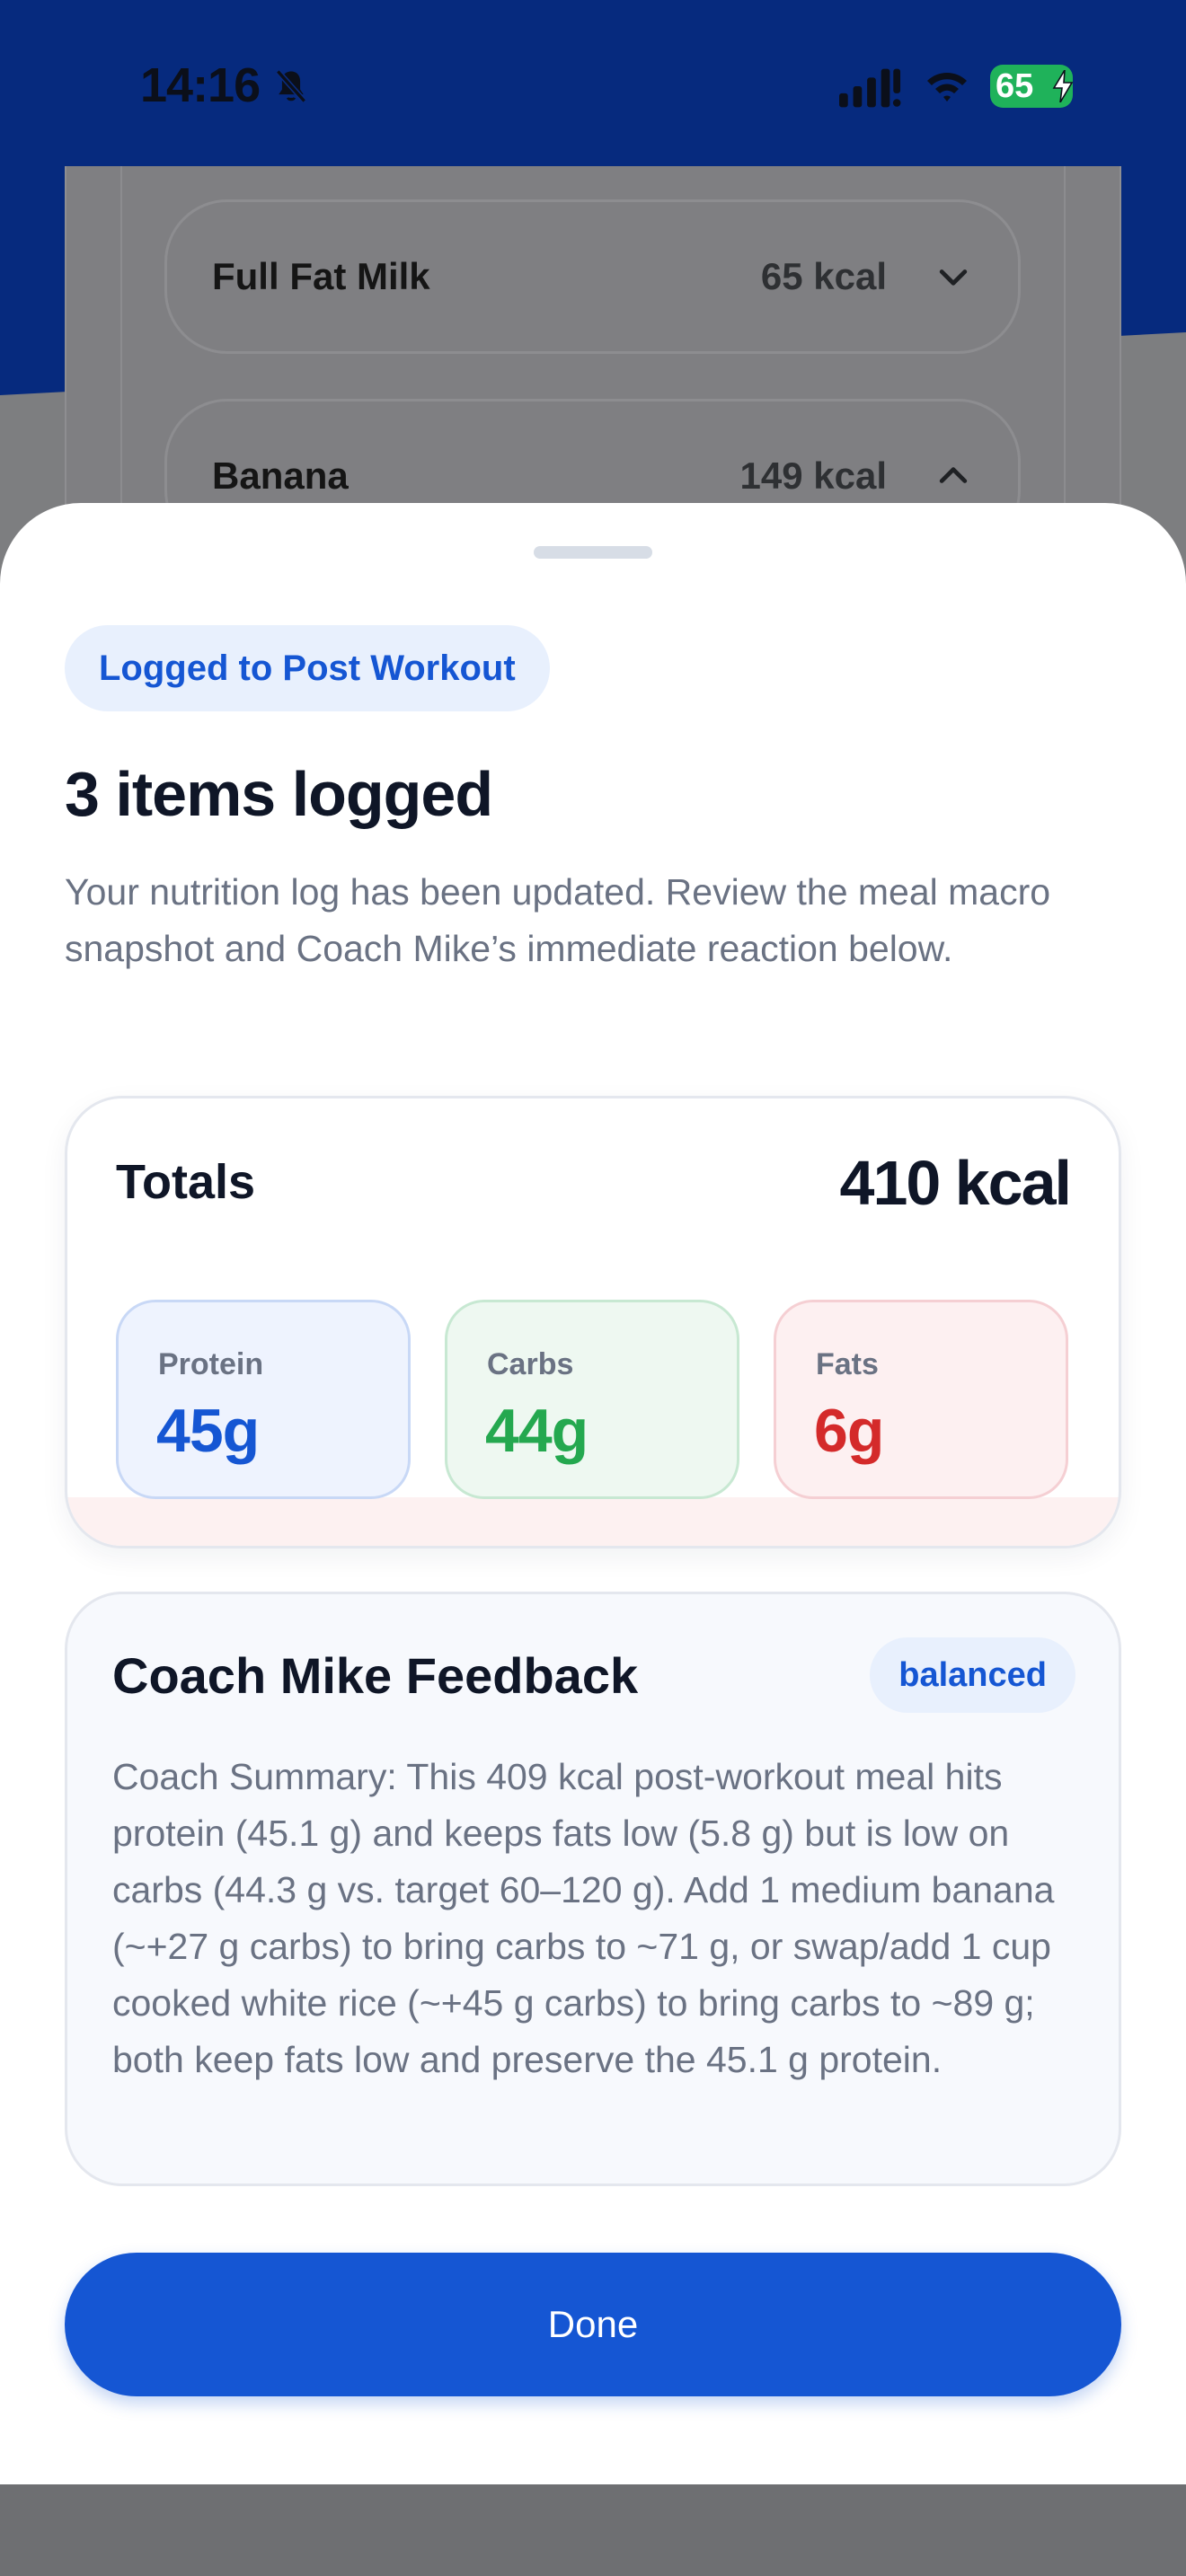  What do you see at coordinates (280, 475) in the screenshot?
I see `food-item-name: Banana` at bounding box center [280, 475].